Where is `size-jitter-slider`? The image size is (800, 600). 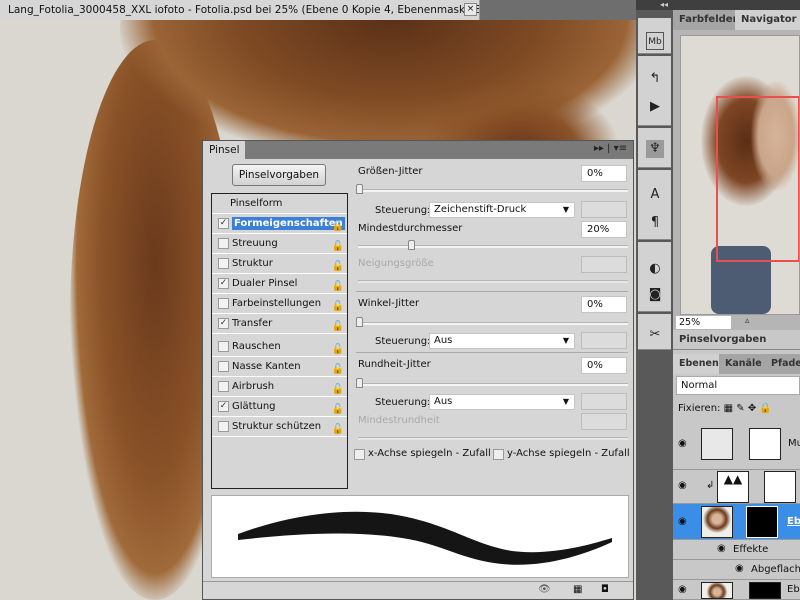 size-jitter-slider is located at coordinates (493, 190).